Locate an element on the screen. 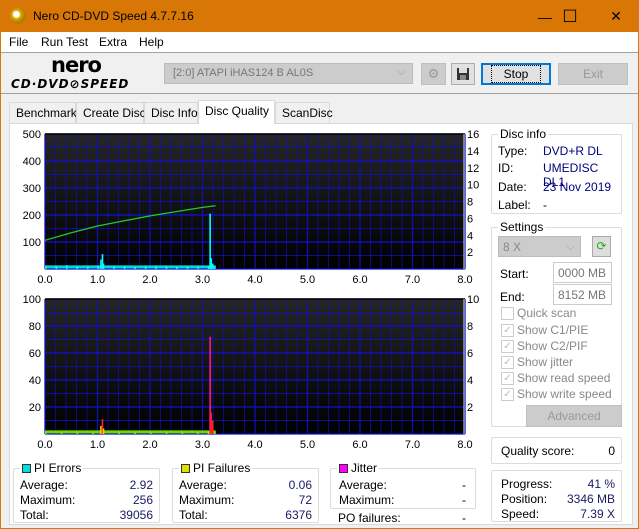  show-jitter-label: Show jitter is located at coordinates (545, 362).